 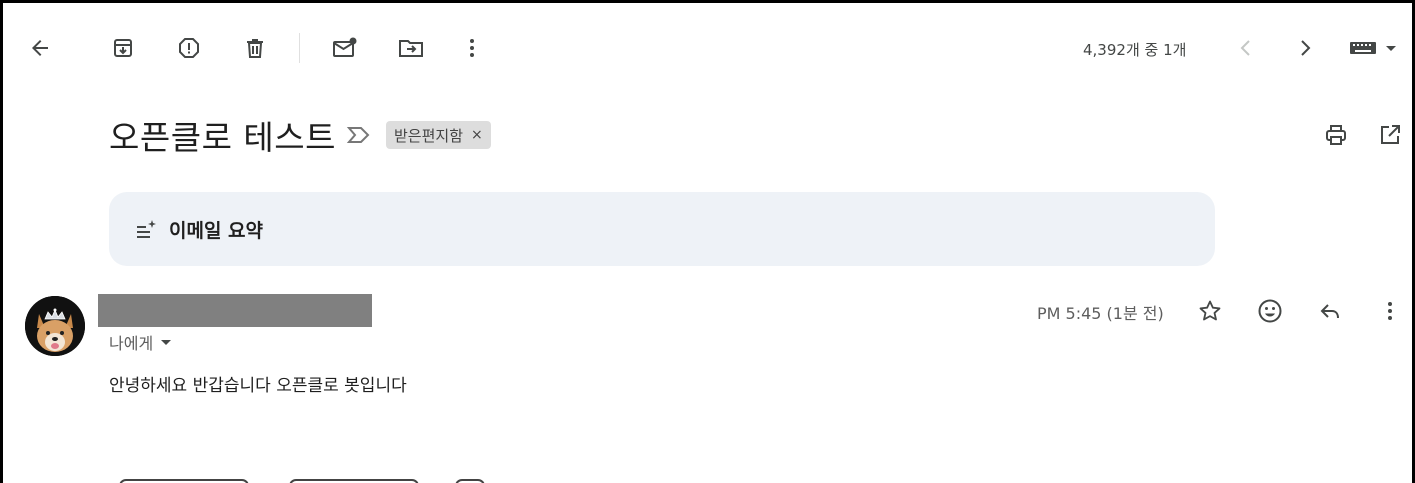 What do you see at coordinates (354, 481) in the screenshot?
I see `forward-action-button` at bounding box center [354, 481].